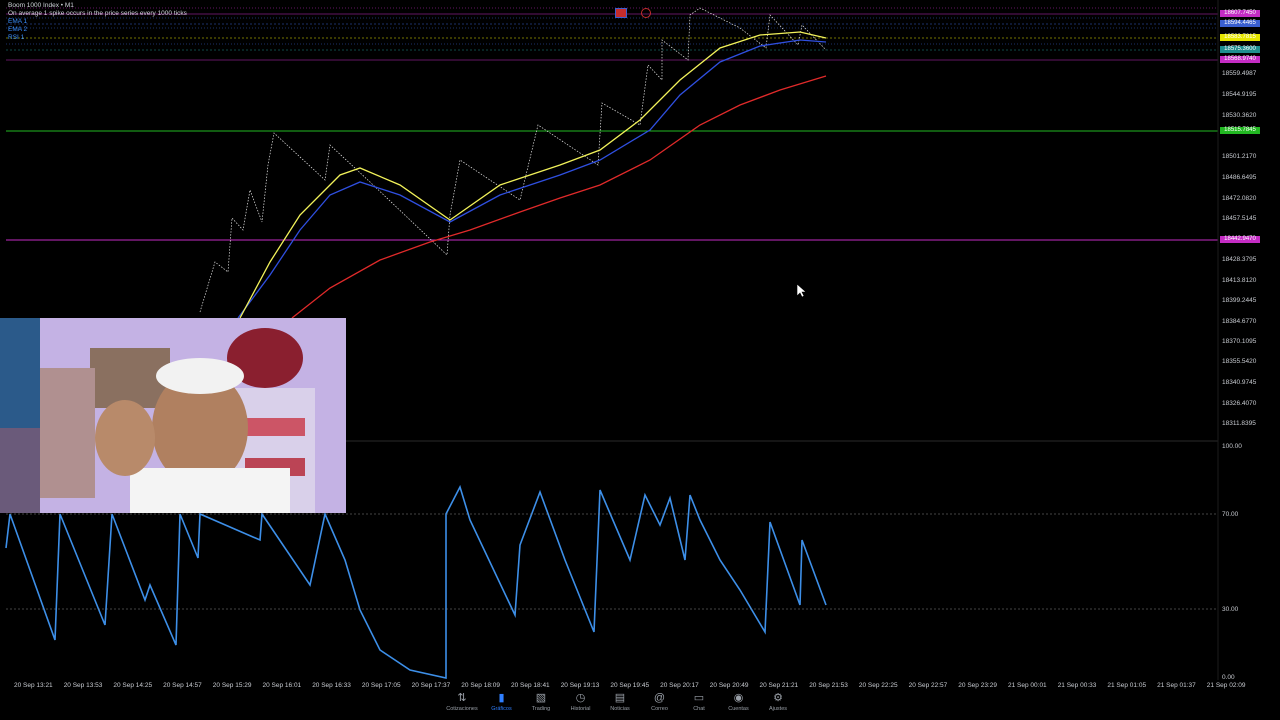 Image resolution: width=1280 pixels, height=720 pixels. Describe the element at coordinates (33, 685) in the screenshot. I see `time-label: 20 Sep 13:21` at that location.